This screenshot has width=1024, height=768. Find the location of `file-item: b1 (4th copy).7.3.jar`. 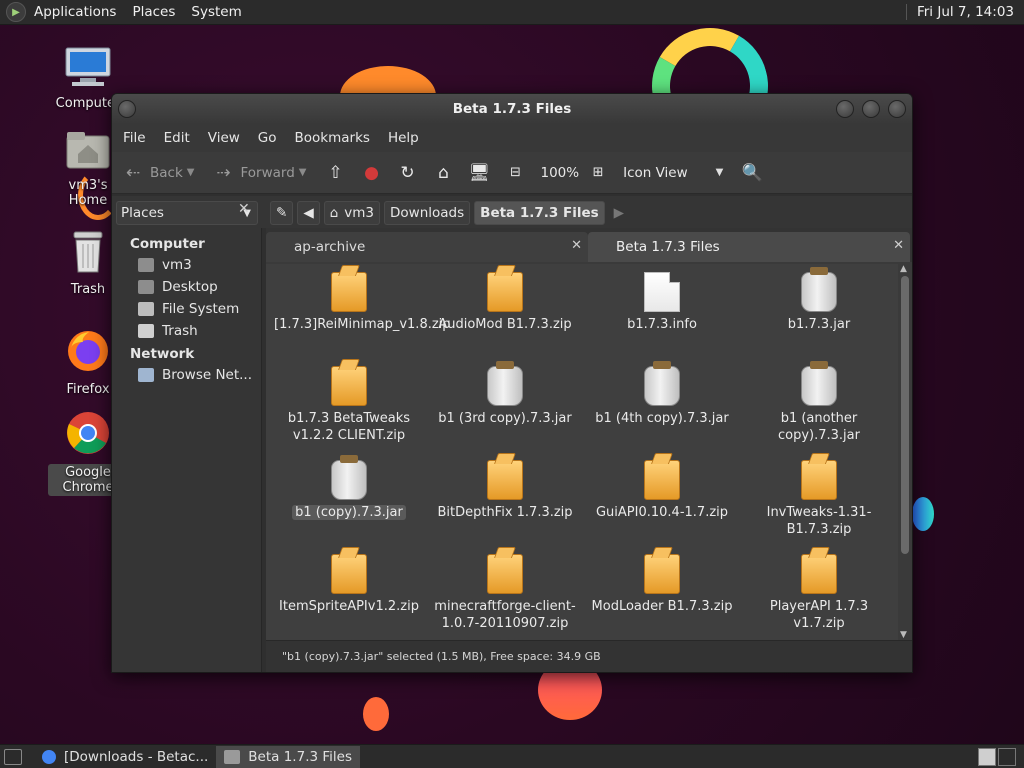

file-item: b1 (4th copy).7.3.jar is located at coordinates (662, 394).